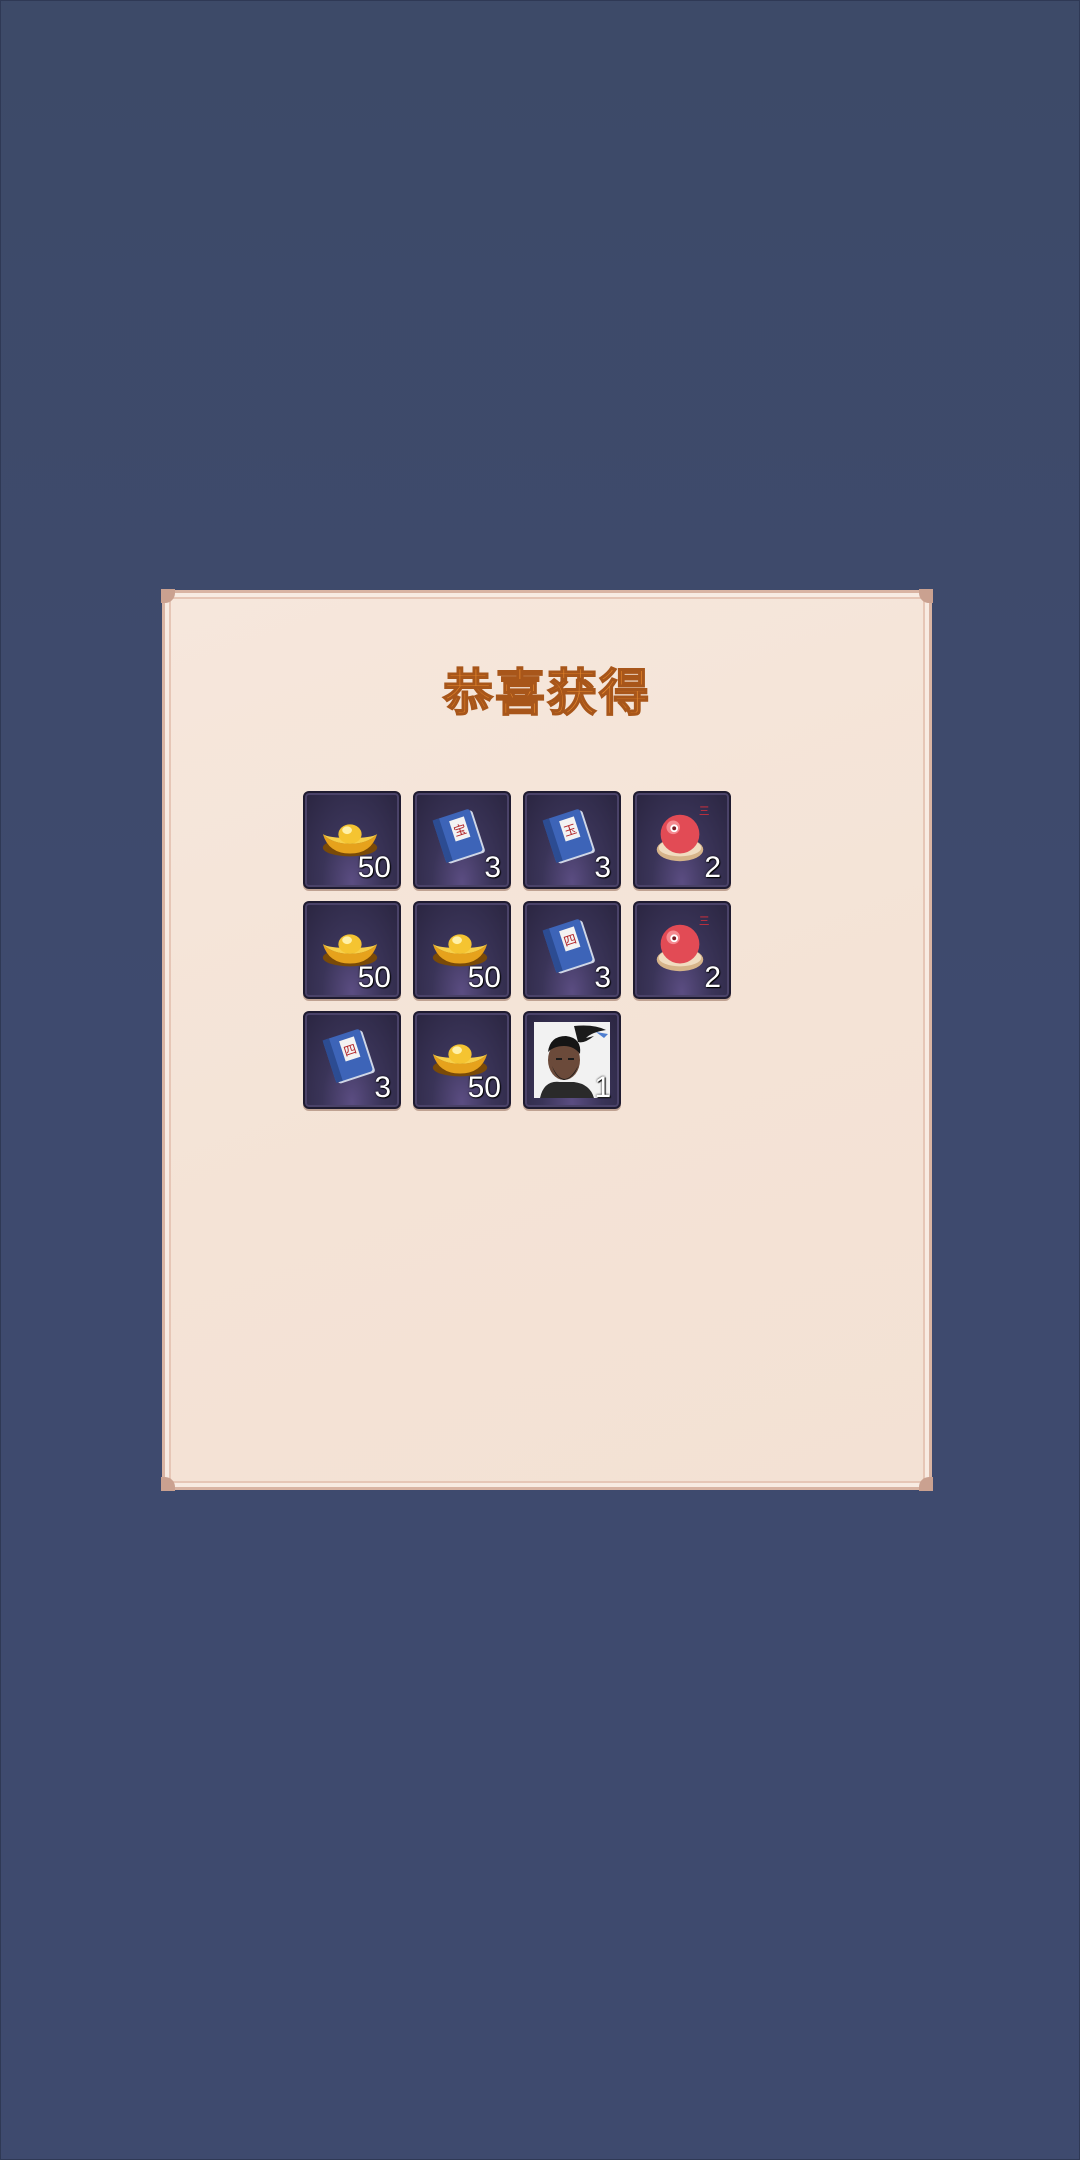  I want to click on reward-slot-blue-book: 玉3, so click(572, 840).